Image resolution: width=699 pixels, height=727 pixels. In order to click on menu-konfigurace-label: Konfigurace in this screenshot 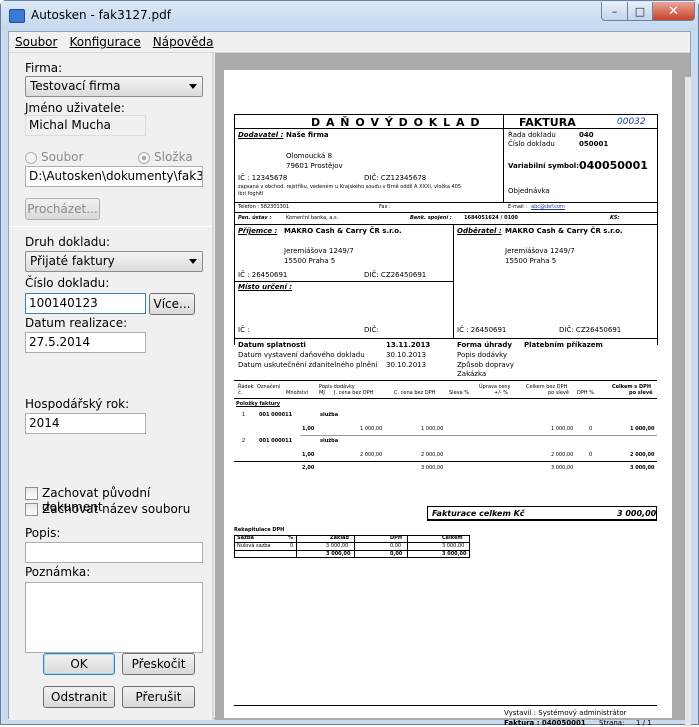, I will do `click(105, 42)`.